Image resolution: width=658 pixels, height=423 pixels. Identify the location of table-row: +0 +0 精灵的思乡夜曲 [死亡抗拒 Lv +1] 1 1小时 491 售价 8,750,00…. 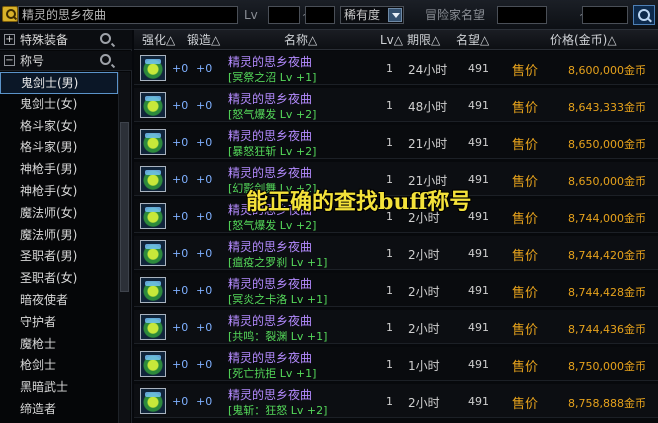
(396, 364).